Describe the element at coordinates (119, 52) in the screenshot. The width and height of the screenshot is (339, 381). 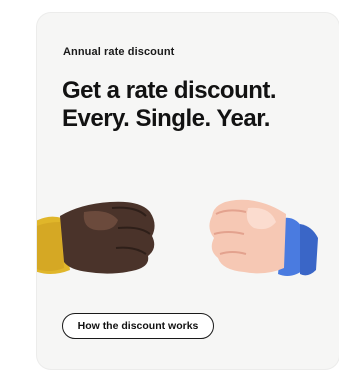
I see `card-eyebrow: Annual rate discount` at that location.